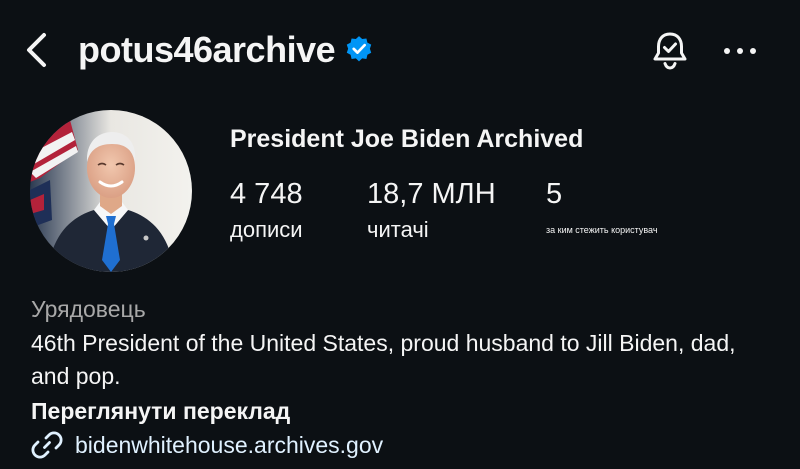  Describe the element at coordinates (398, 229) in the screenshot. I see `followers-label: читачі` at that location.